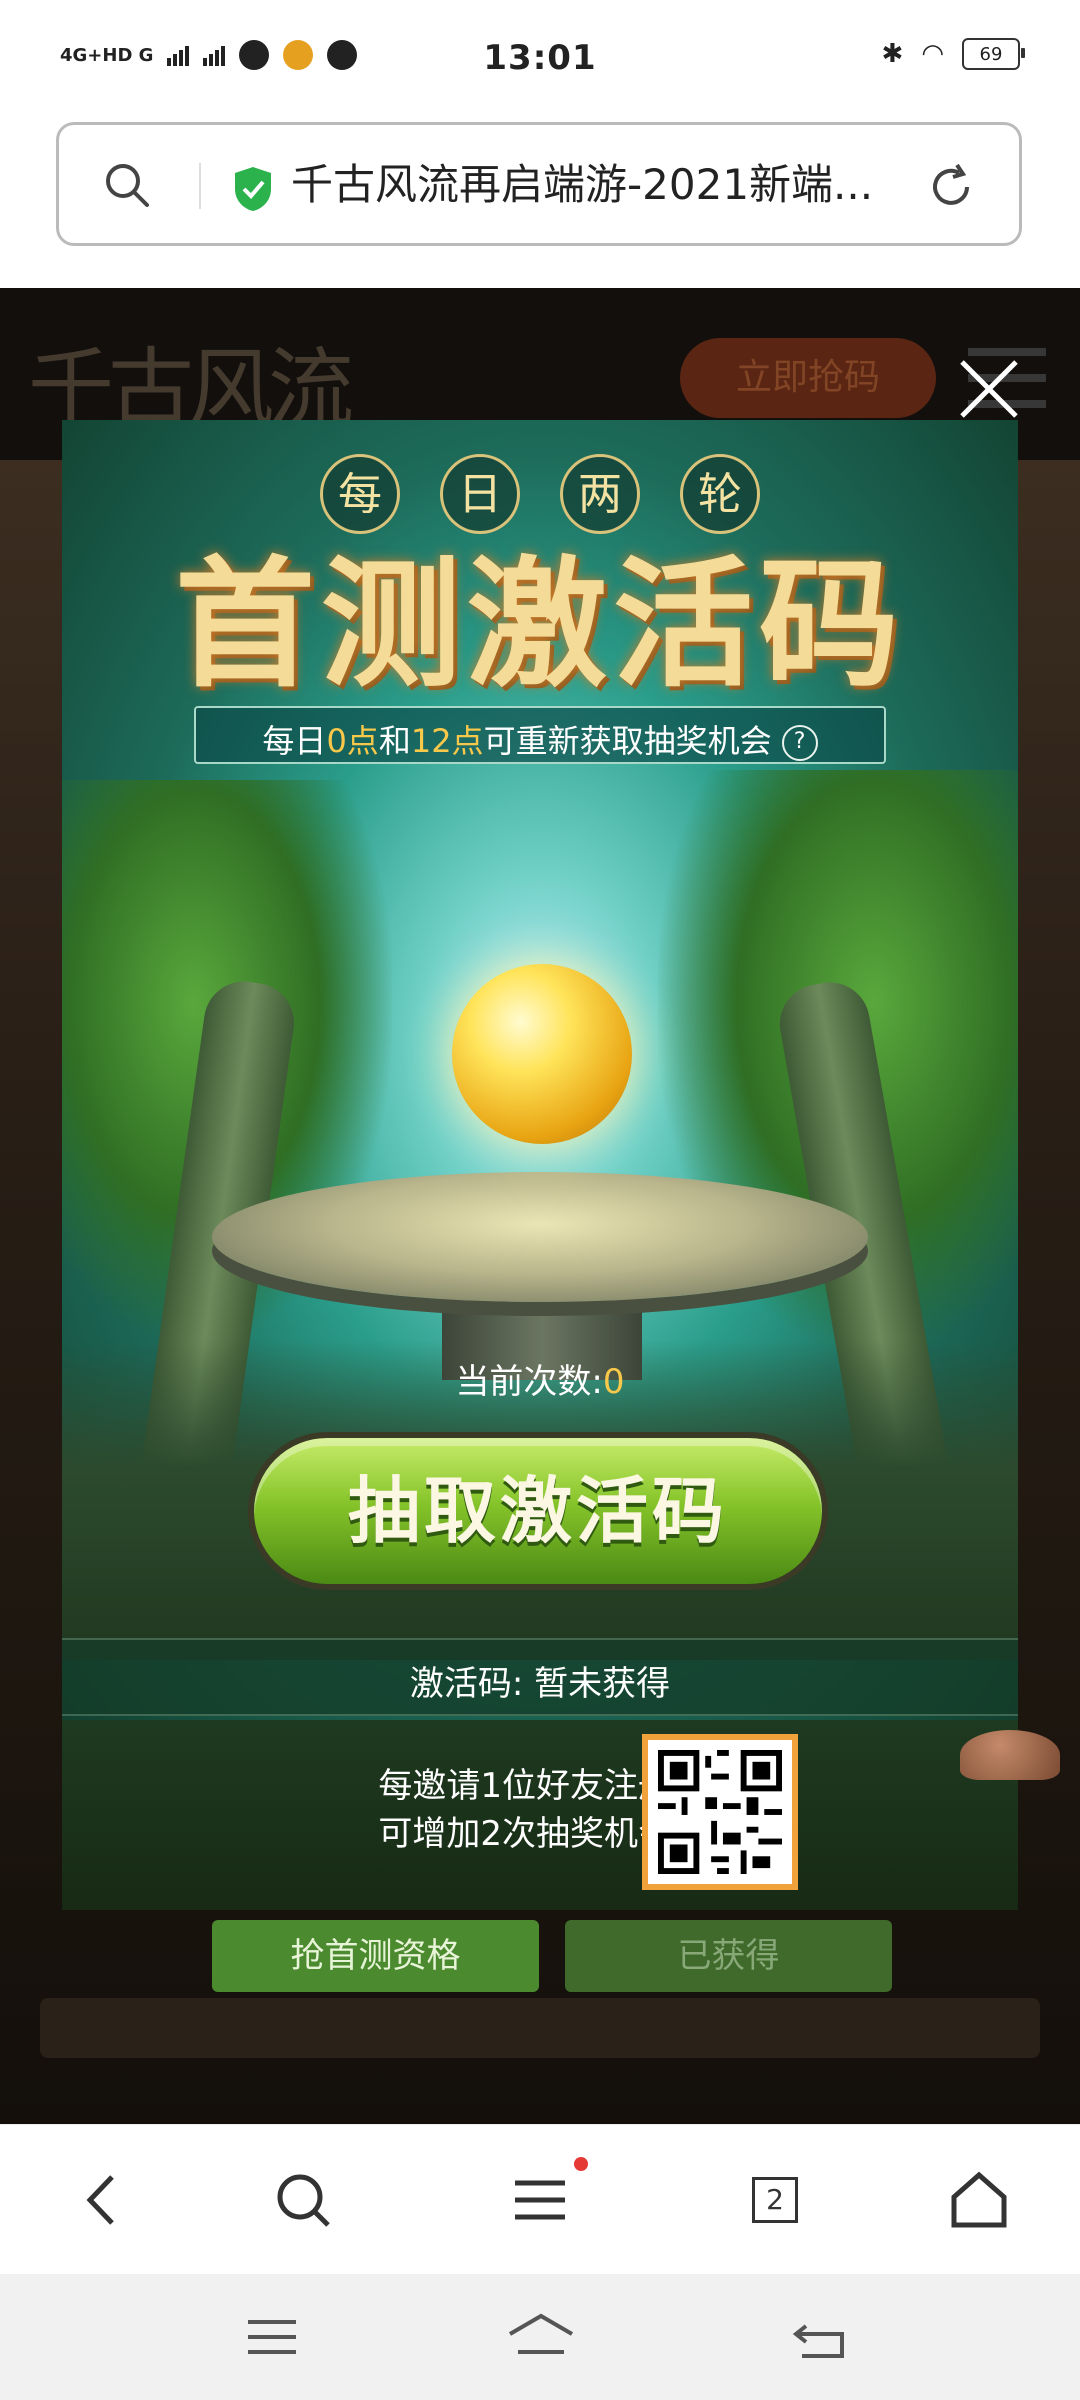 The width and height of the screenshot is (1080, 2400). I want to click on address-divider, so click(200, 186).